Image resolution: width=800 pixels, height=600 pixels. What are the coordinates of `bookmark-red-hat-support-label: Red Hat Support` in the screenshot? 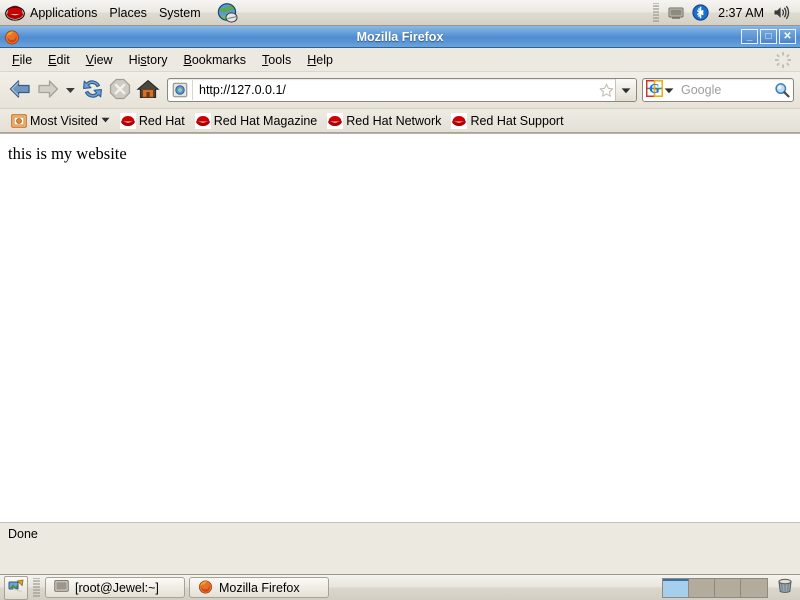 It's located at (517, 120).